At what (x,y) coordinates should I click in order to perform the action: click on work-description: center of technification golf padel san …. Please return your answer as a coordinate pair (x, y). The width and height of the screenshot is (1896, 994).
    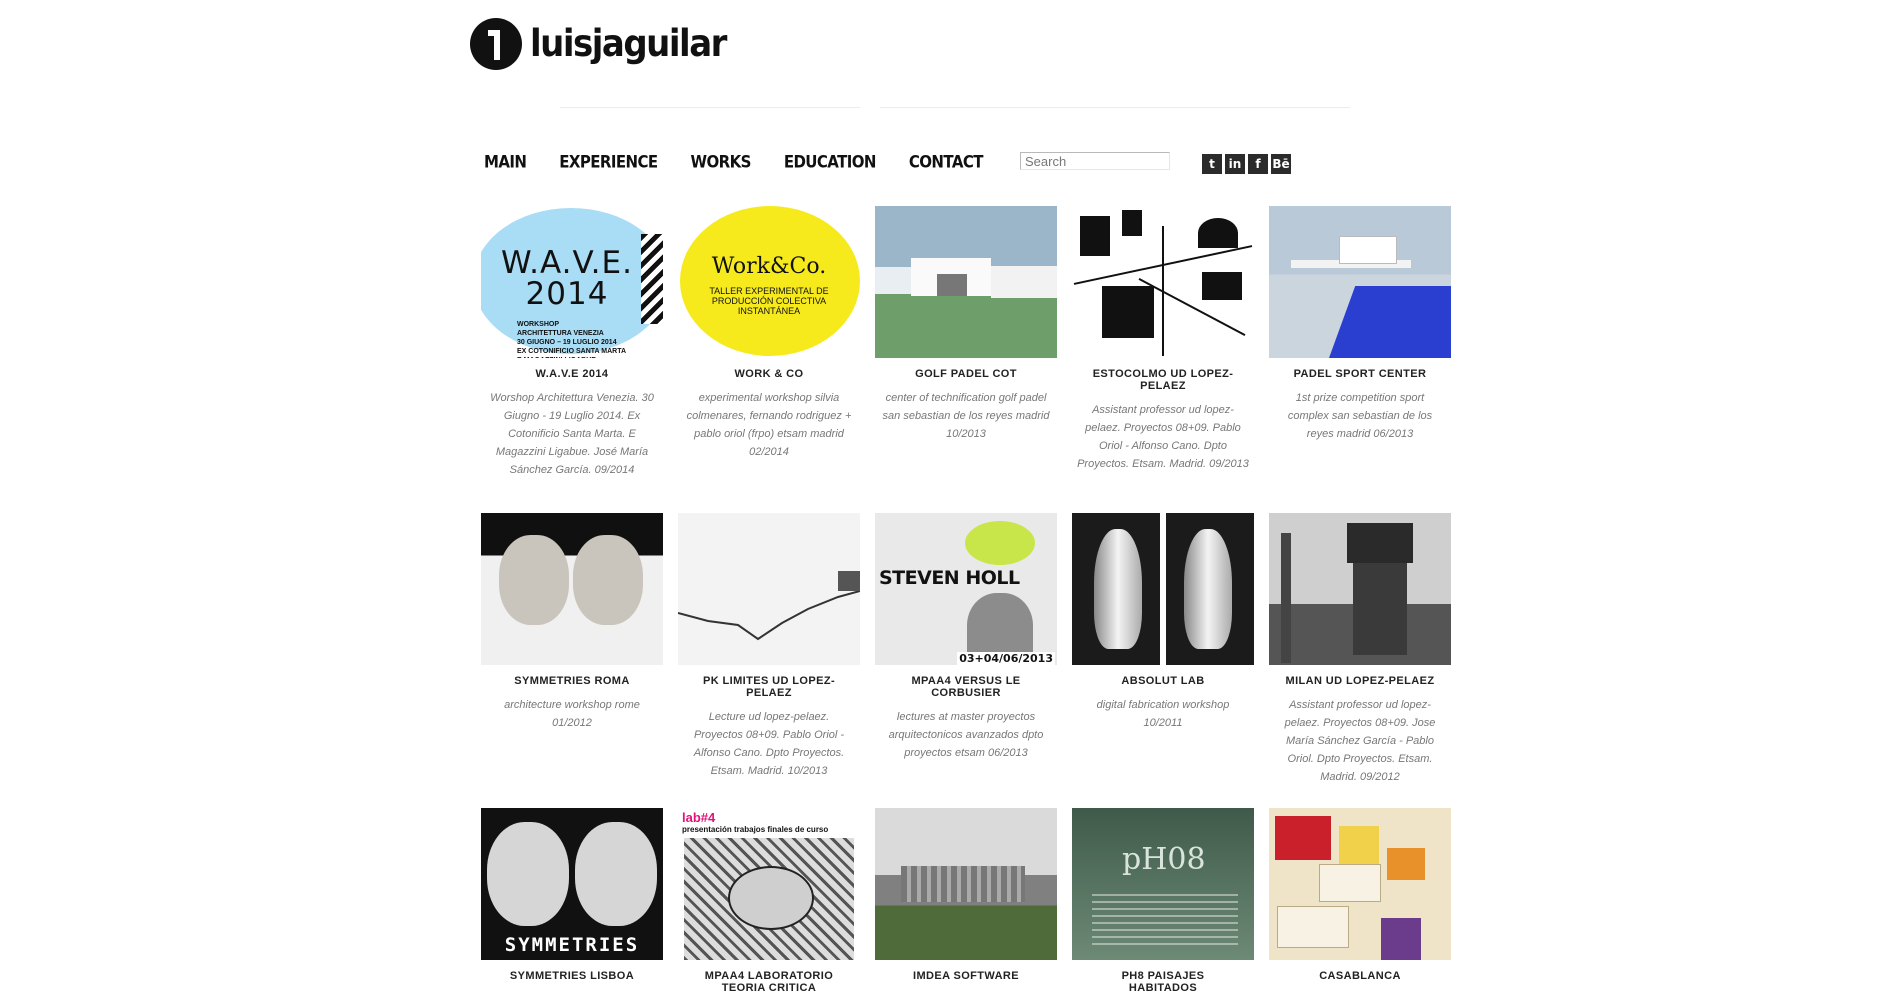
    Looking at the image, I should click on (966, 416).